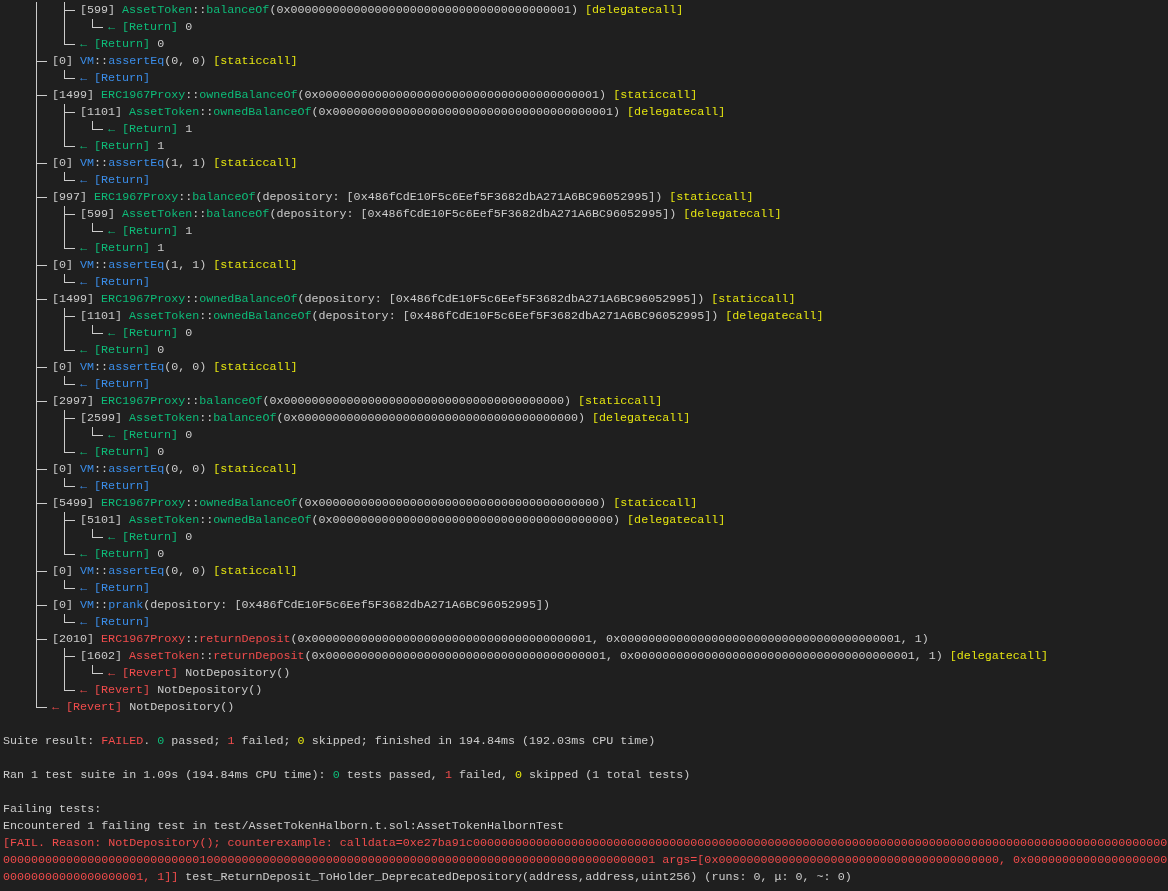 The image size is (1168, 891). Describe the element at coordinates (564, 656) in the screenshot. I see `call-line: [1602] AssetToken::returnDeposit(0x0000000000000000000000000000000000000001, 0x0000000000000000000000000000000000000001, 1) [delegatecall]` at that location.